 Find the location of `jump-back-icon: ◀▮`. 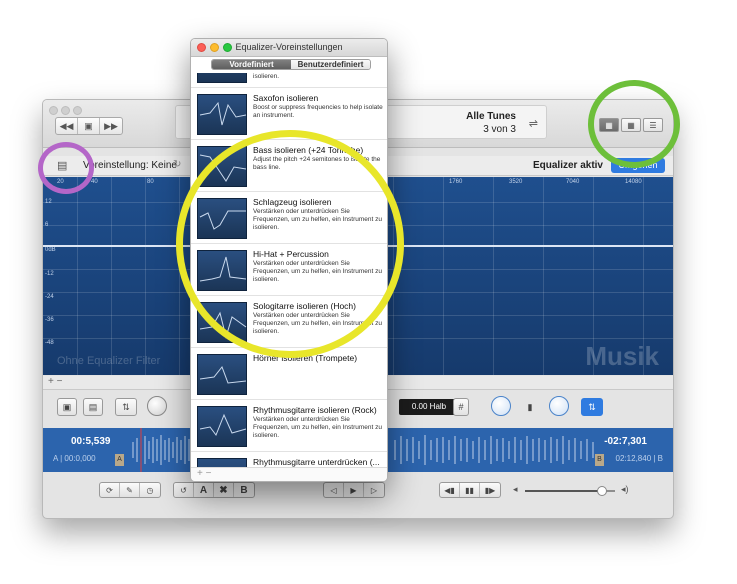

jump-back-icon: ◀▮ is located at coordinates (450, 490).